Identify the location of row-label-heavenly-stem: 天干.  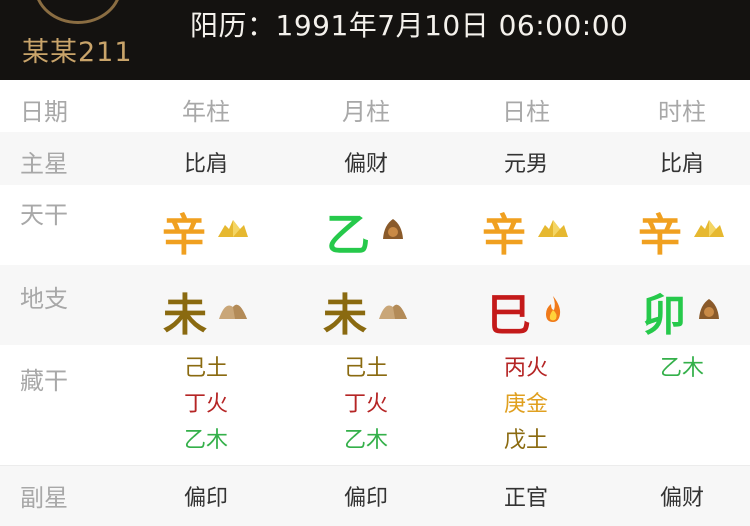
(44, 215).